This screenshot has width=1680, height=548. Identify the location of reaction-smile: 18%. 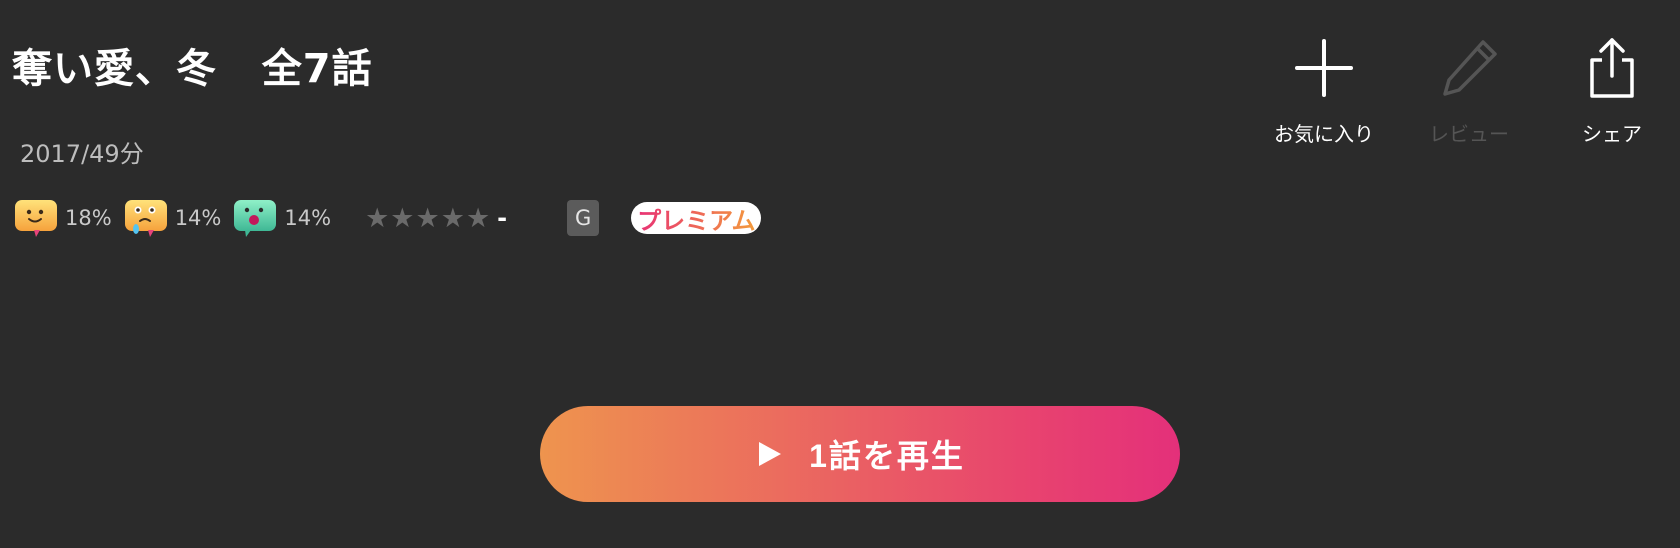
(63, 218).